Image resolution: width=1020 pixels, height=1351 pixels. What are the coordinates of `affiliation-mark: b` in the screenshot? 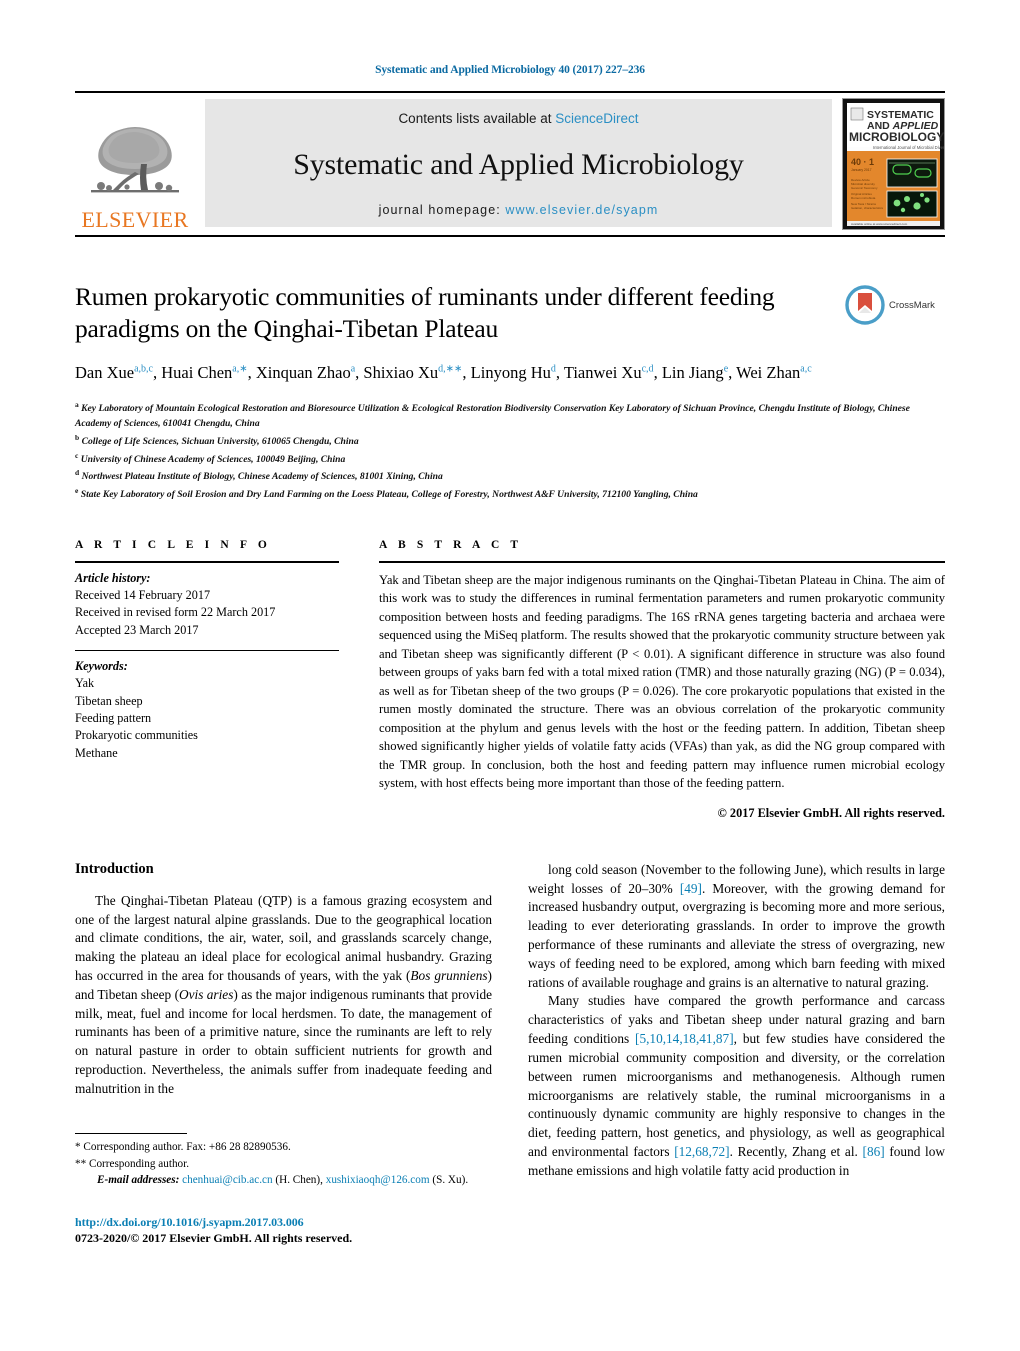 It's located at (77, 437).